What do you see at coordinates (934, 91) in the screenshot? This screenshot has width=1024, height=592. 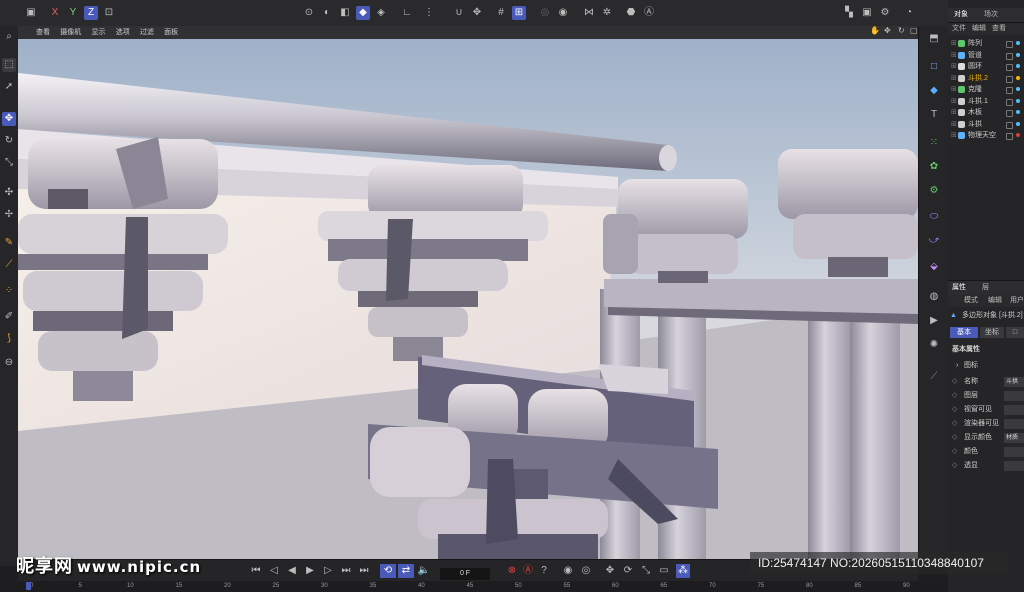 I see `cube-icon: ◆` at bounding box center [934, 91].